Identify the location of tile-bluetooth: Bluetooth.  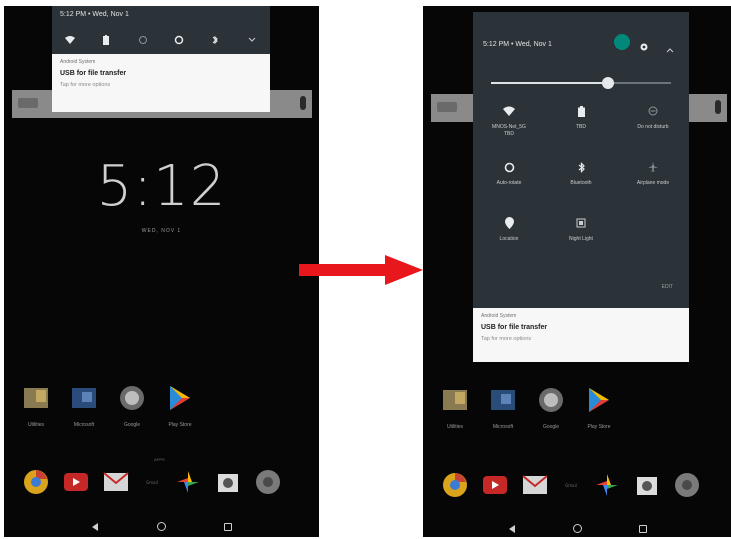
(581, 173).